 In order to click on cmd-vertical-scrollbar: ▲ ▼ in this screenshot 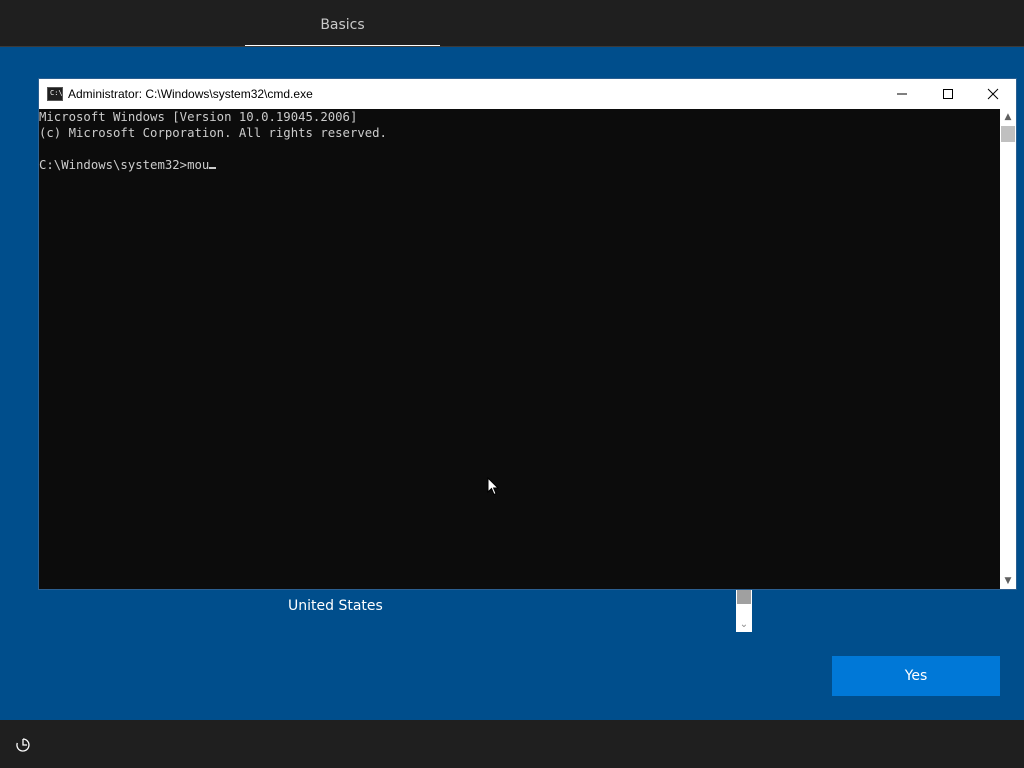, I will do `click(1008, 349)`.